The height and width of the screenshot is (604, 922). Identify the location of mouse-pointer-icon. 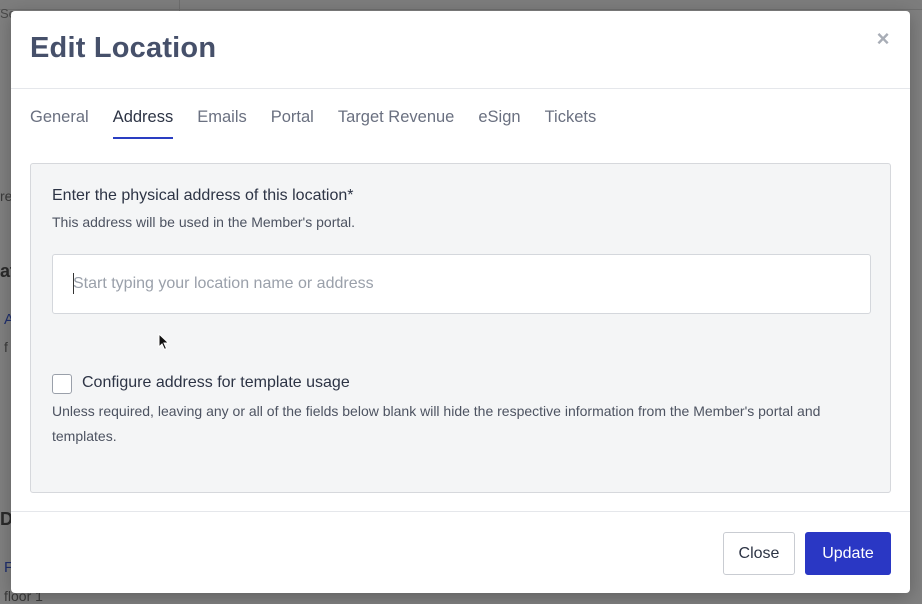
(164, 342).